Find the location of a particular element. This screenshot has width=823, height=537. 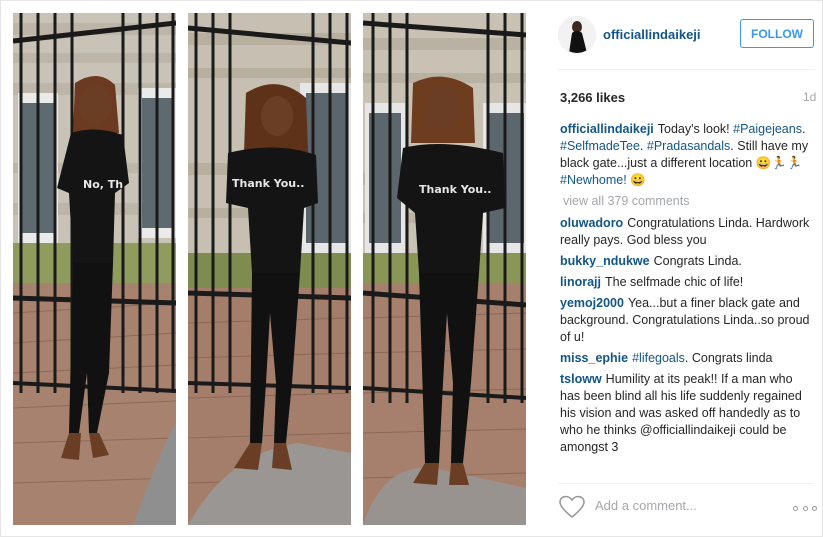

comment-username: miss_ephie is located at coordinates (594, 358).